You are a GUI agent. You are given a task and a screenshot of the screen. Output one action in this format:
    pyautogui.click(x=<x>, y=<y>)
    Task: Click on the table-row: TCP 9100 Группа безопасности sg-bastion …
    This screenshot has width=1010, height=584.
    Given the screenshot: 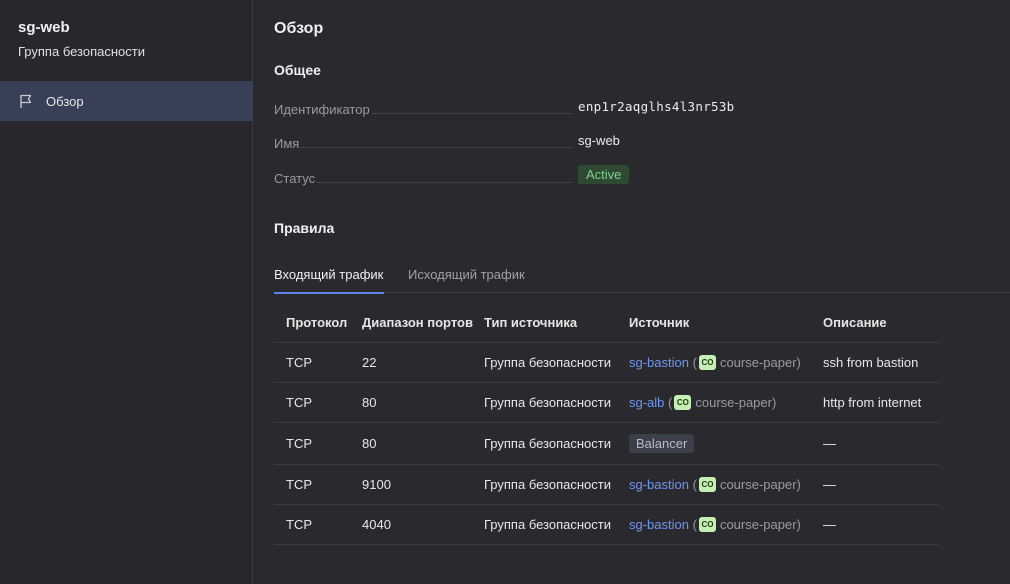 What is the action you would take?
    pyautogui.click(x=606, y=485)
    